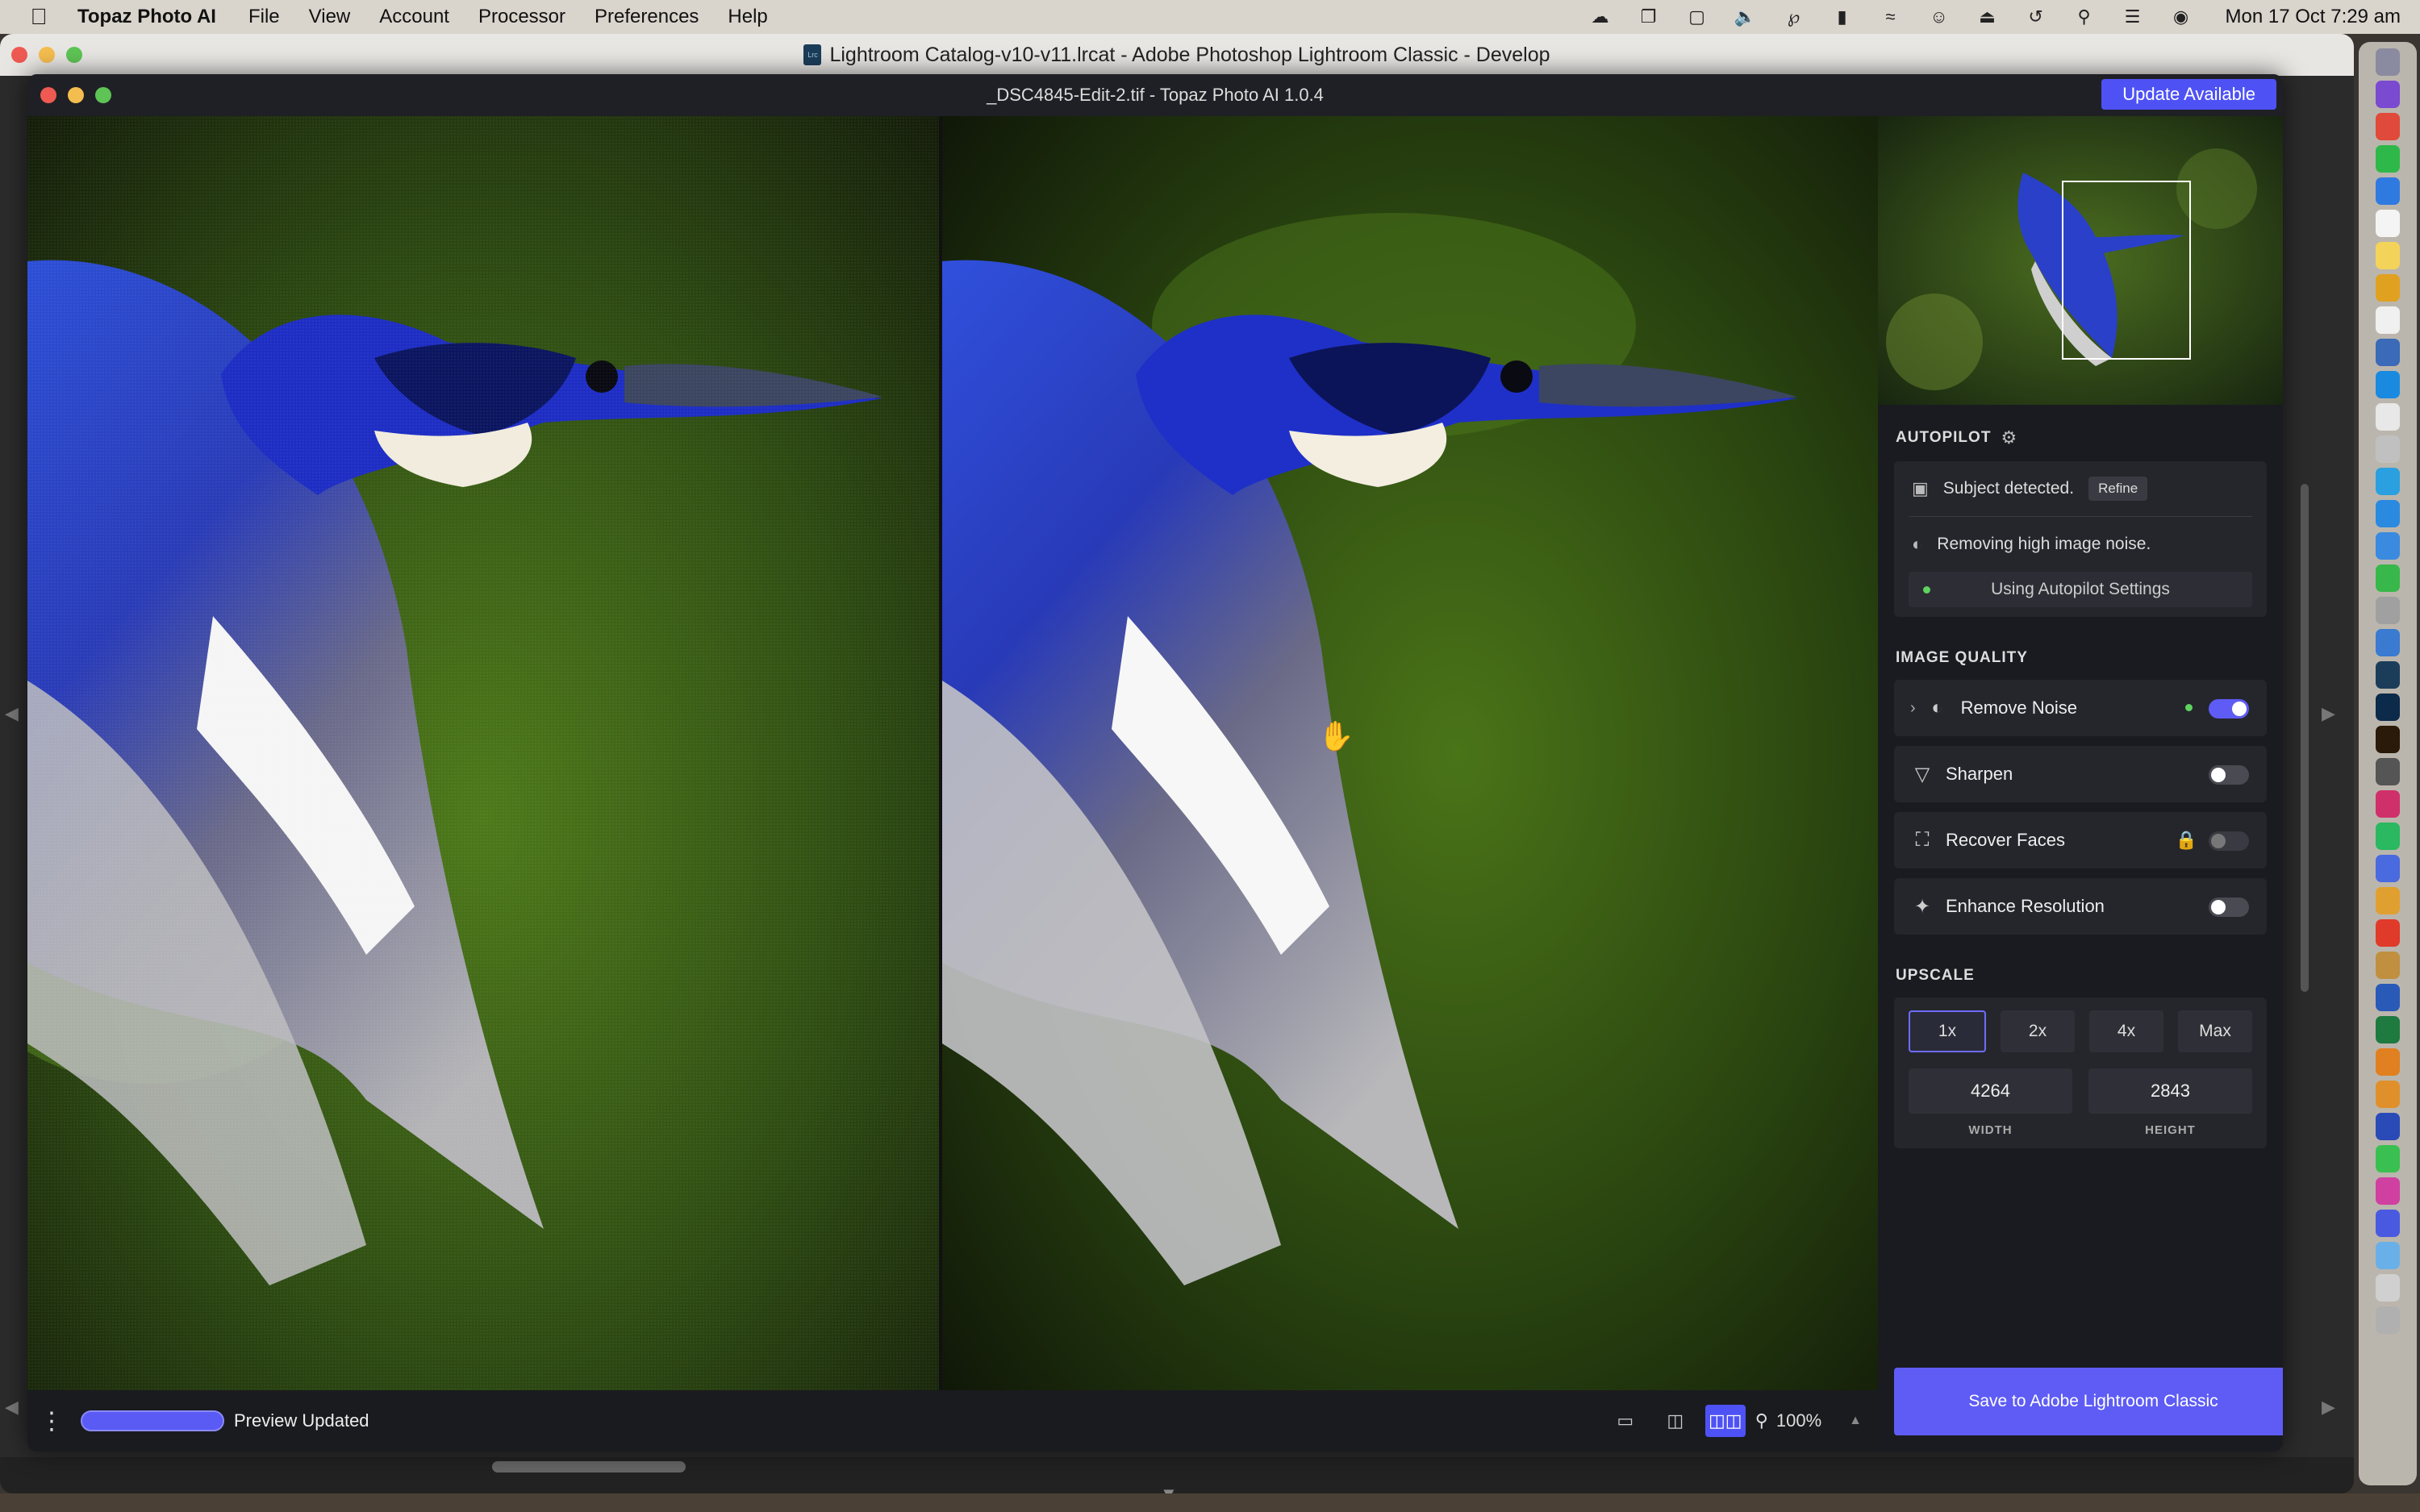  Describe the element at coordinates (47, 55) in the screenshot. I see `lightroom-minimize-button` at that location.